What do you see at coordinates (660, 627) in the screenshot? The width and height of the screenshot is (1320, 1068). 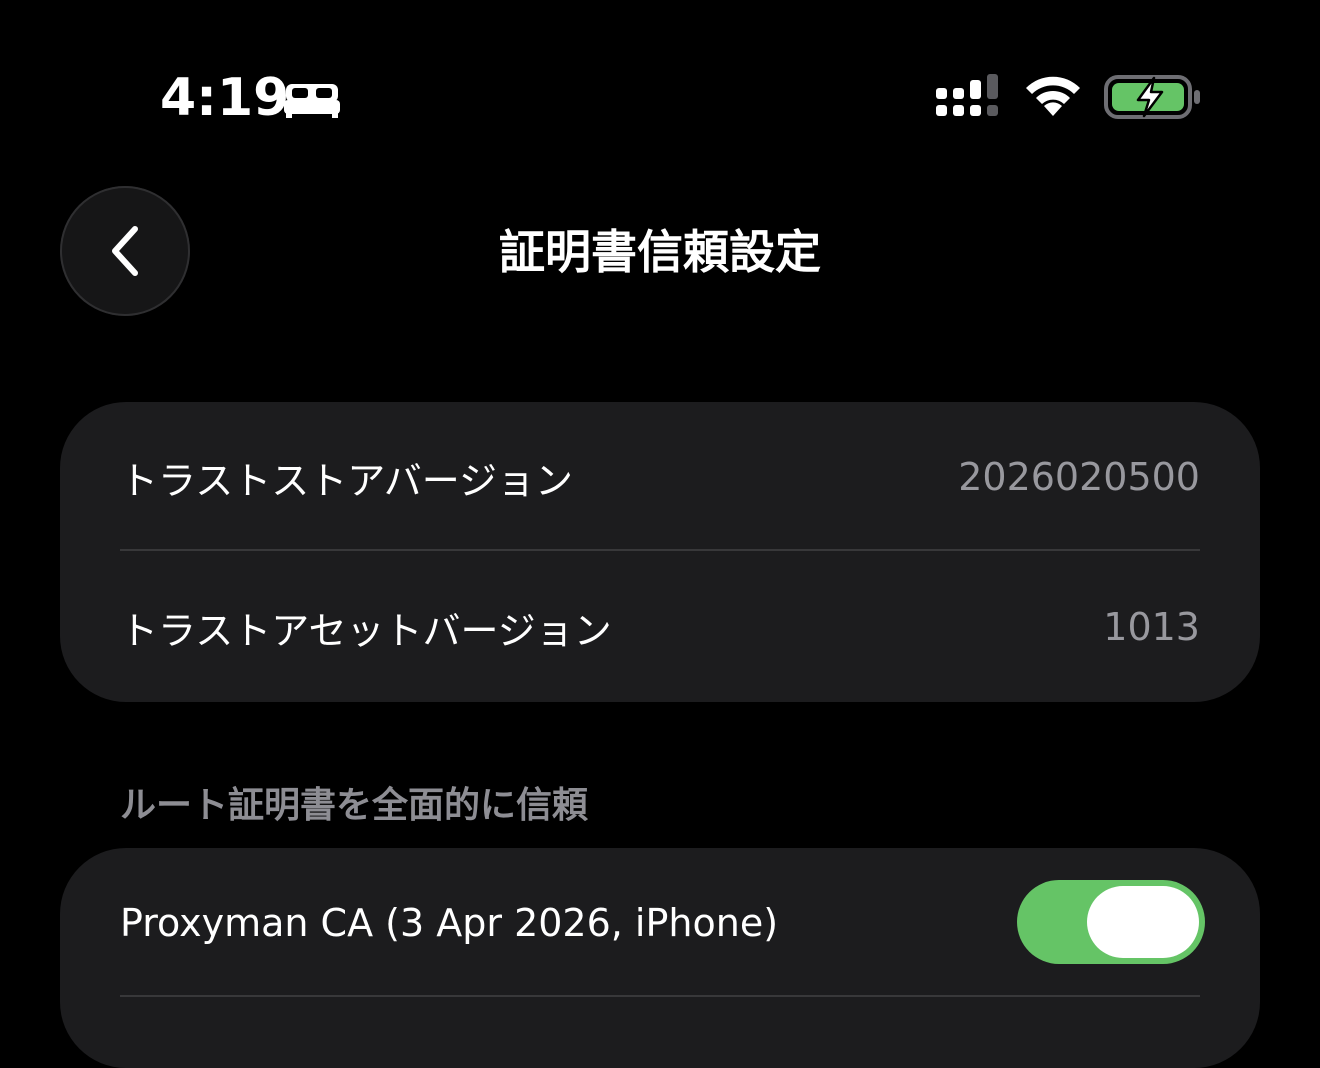 I see `trust-asset-version-row: トラストアセットバージョン 1013` at bounding box center [660, 627].